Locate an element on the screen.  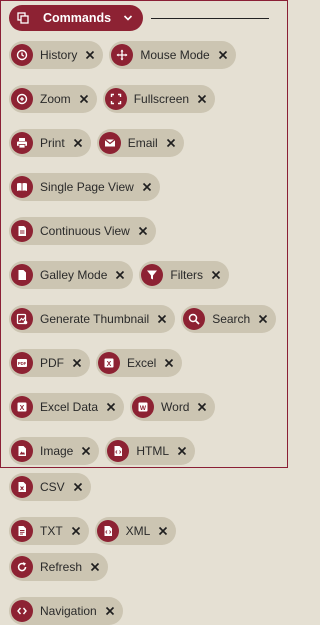
chip-excel: X Excel is located at coordinates (139, 363).